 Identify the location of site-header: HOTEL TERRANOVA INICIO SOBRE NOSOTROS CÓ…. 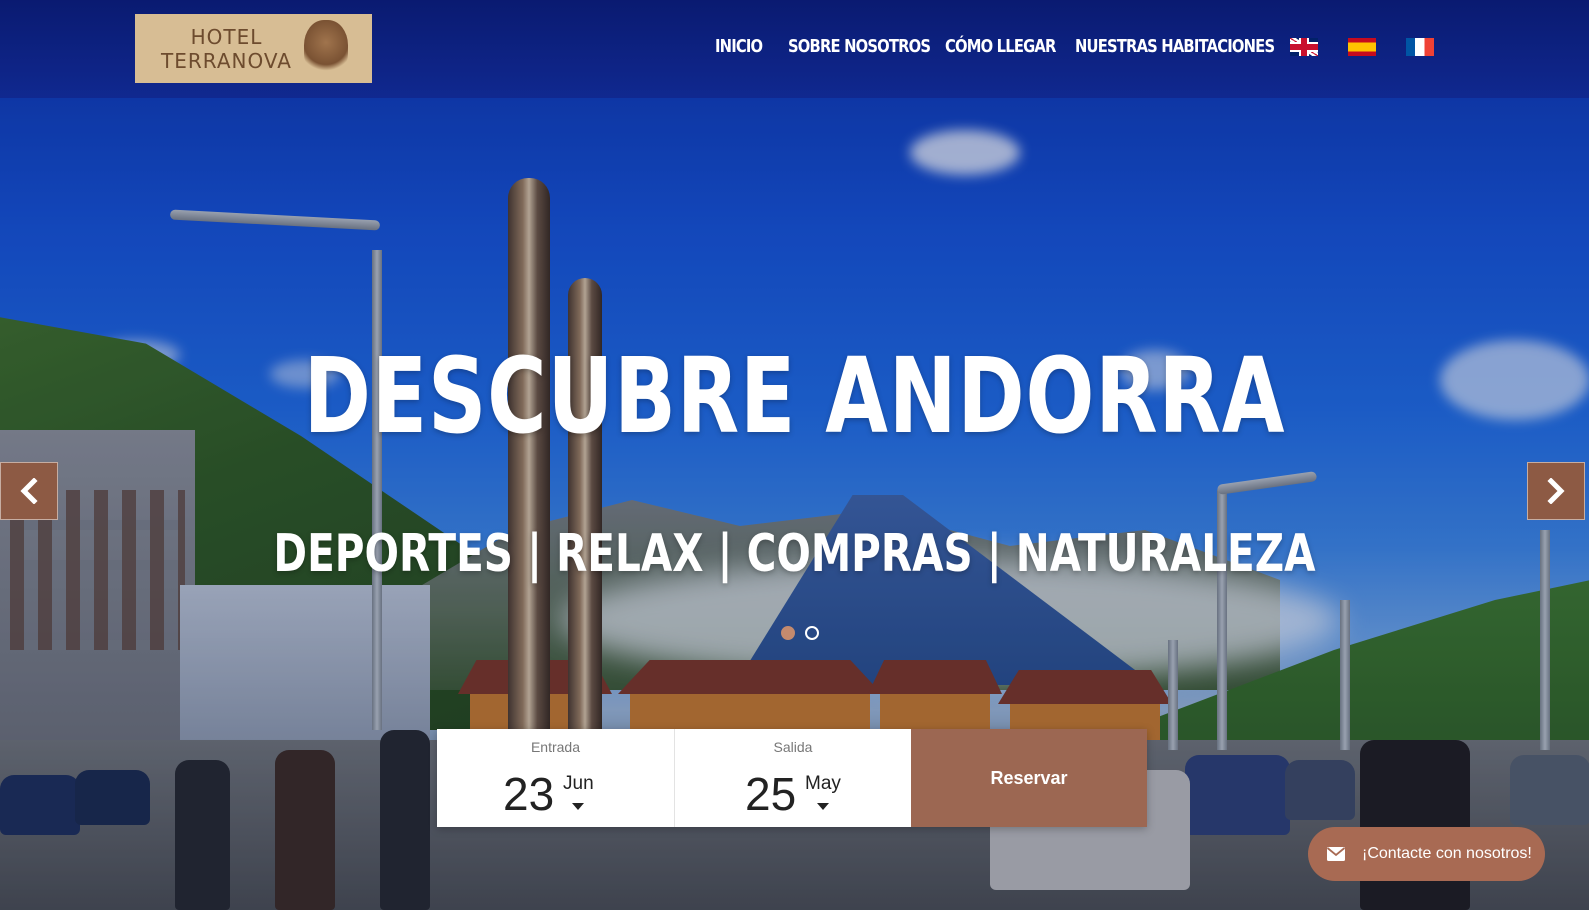
(794, 49).